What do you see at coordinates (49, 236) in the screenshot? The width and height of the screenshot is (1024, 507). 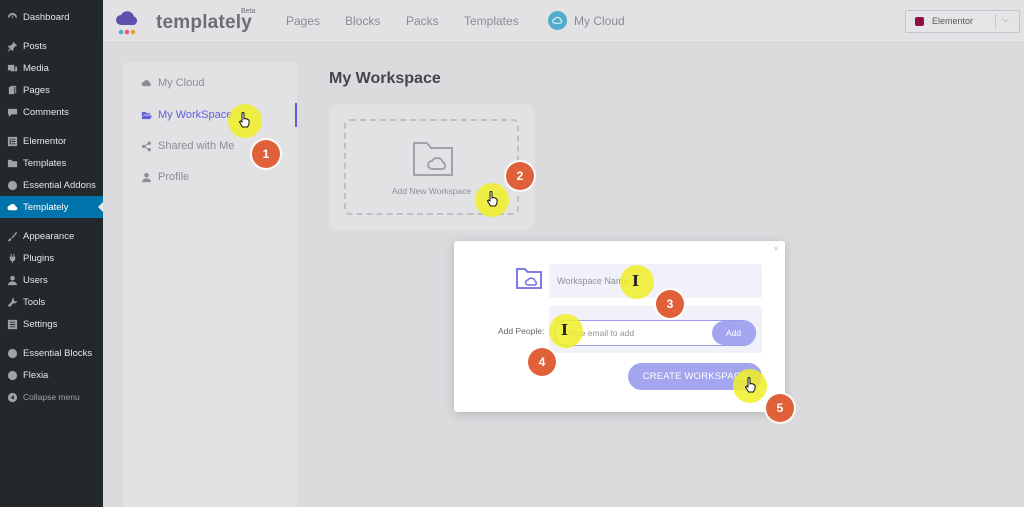 I see `wp-menu-label: Appearance` at bounding box center [49, 236].